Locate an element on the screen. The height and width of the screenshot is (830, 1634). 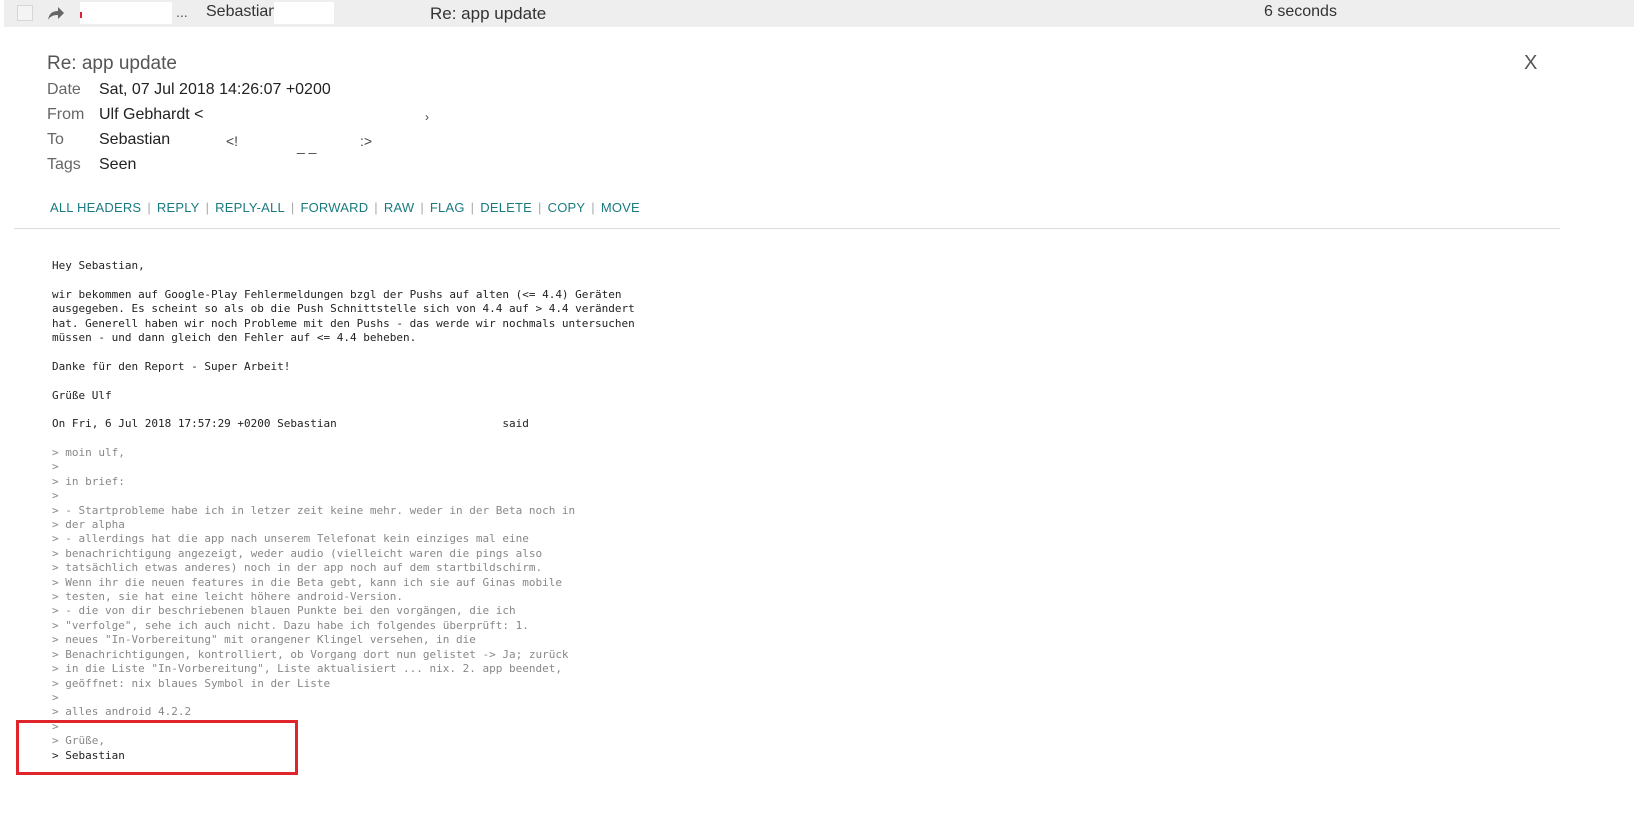
date-value: Sat, 07 Jul 2018 14:26:07 +0200 is located at coordinates (215, 89).